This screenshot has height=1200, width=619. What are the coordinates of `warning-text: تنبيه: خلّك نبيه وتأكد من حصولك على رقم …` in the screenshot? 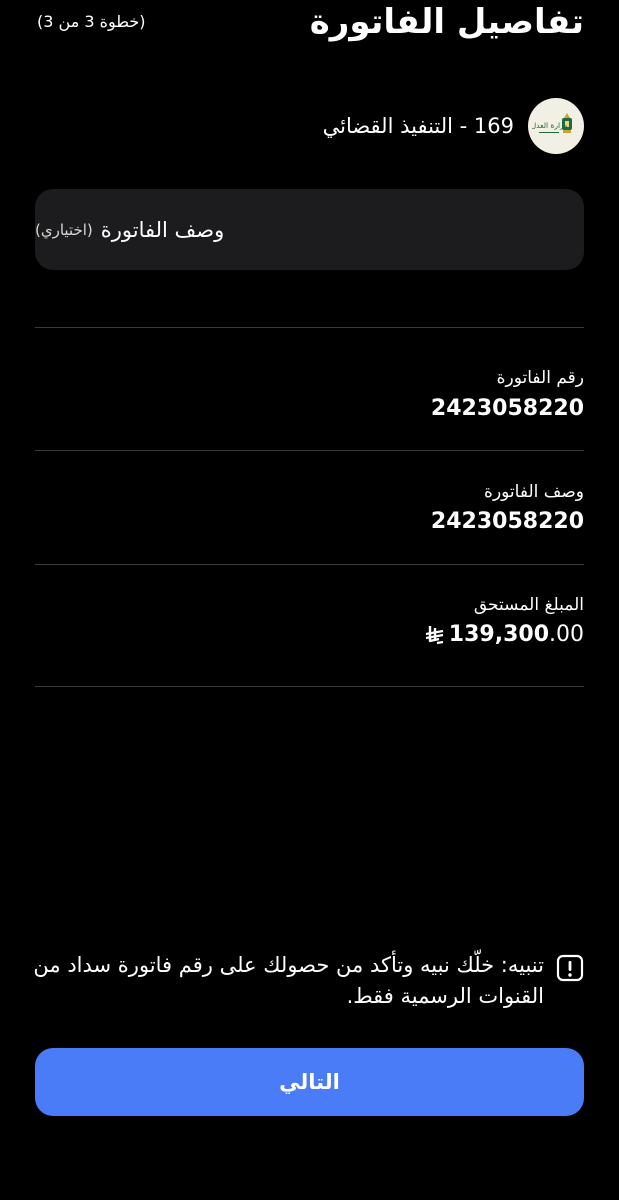 It's located at (288, 980).